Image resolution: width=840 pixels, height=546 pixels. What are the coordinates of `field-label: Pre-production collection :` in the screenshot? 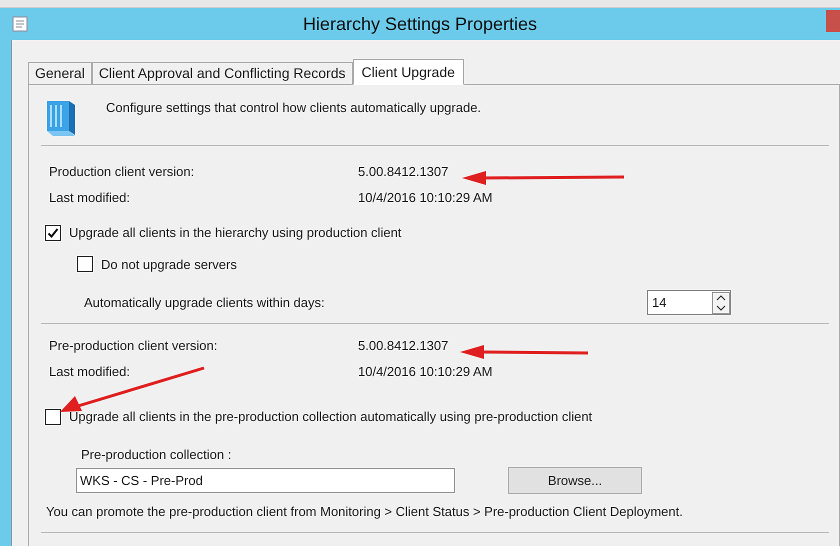 It's located at (156, 455).